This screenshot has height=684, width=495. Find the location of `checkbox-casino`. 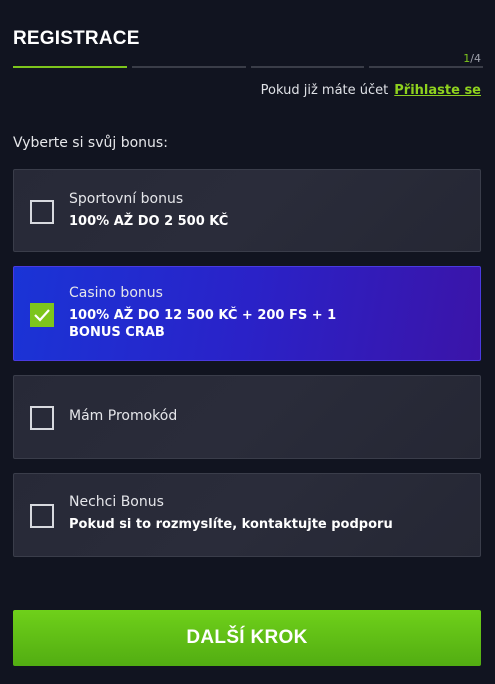

checkbox-casino is located at coordinates (42, 315).